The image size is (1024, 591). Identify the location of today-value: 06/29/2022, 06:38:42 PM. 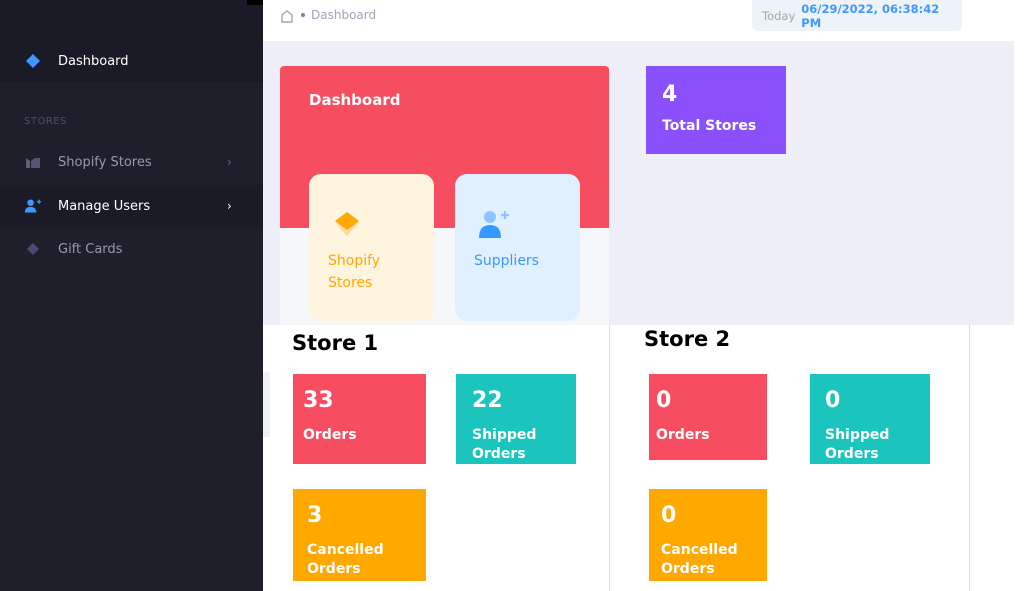
(870, 15).